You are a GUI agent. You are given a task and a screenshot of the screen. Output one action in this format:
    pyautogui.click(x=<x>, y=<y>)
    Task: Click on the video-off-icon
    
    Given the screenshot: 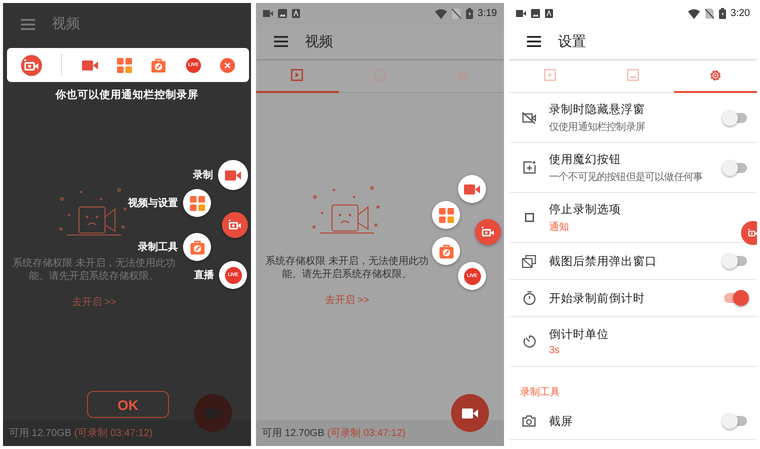 What is the action you would take?
    pyautogui.click(x=529, y=118)
    